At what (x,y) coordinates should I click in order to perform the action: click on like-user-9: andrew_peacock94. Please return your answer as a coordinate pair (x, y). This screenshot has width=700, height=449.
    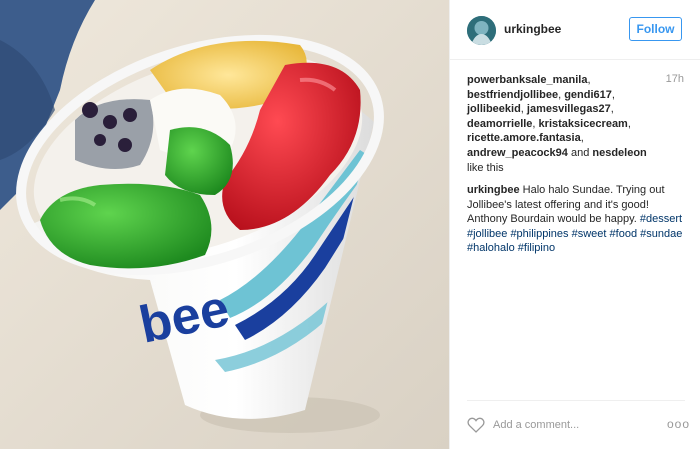
    Looking at the image, I should click on (517, 153).